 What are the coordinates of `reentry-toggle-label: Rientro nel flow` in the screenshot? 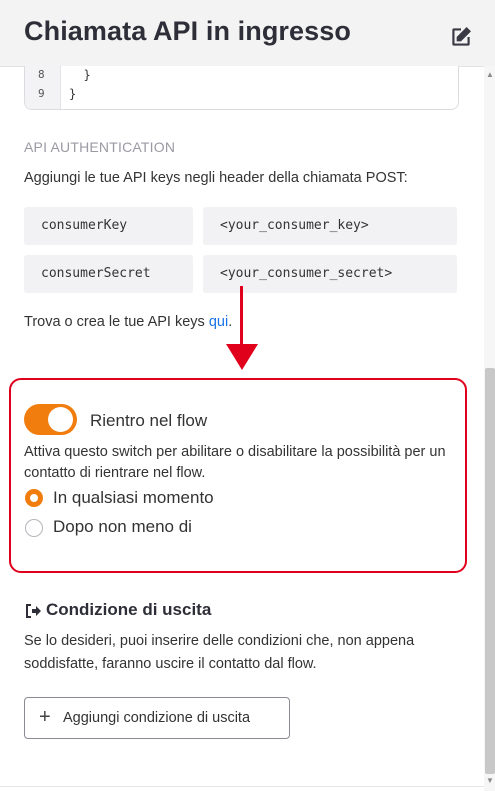 It's located at (149, 420).